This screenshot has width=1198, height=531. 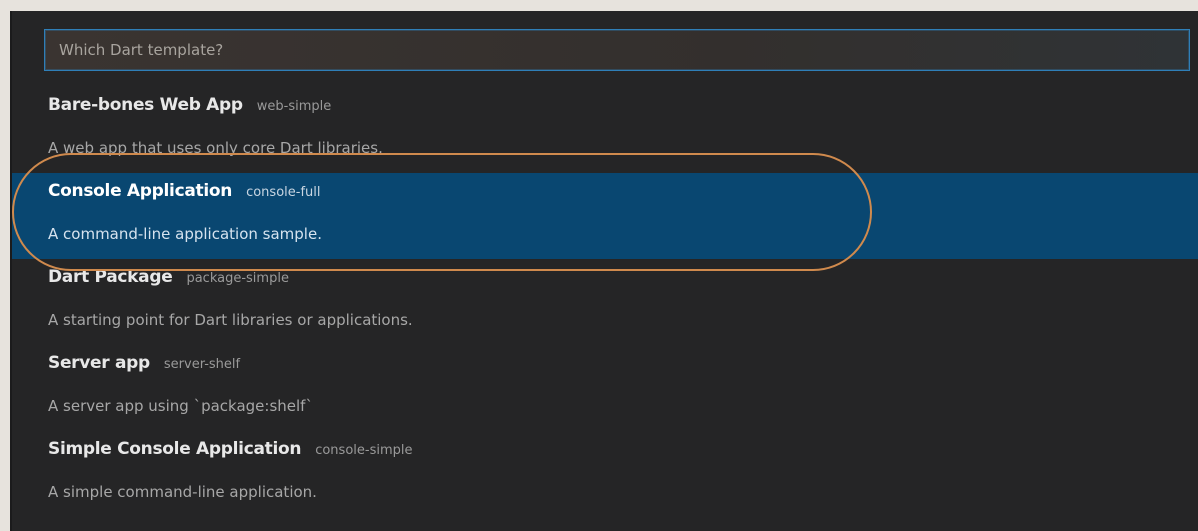 I want to click on template-search-box, so click(x=617, y=50).